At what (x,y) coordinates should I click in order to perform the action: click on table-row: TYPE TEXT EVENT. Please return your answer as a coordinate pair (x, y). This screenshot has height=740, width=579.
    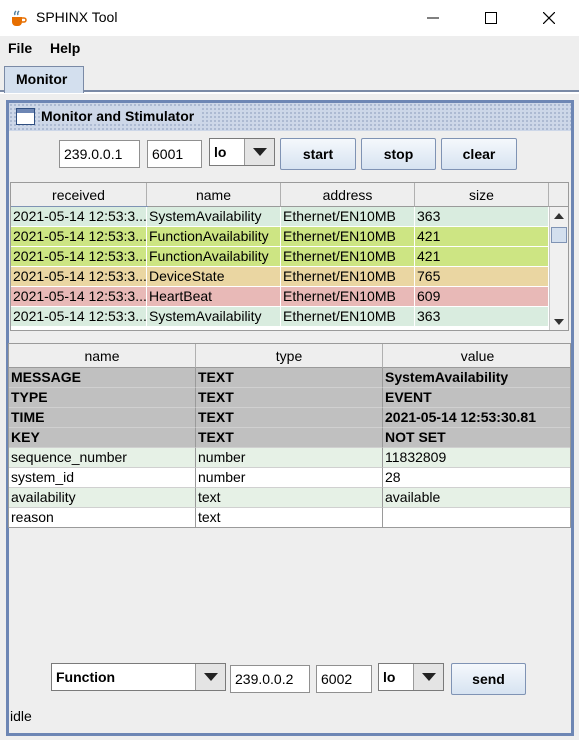
    Looking at the image, I should click on (289, 398).